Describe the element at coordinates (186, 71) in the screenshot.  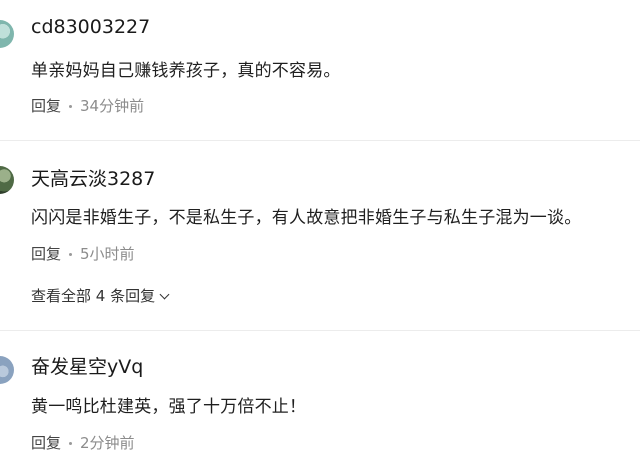
I see `comment-text: 单亲妈妈自己赚钱养孩子，真的不容易。` at that location.